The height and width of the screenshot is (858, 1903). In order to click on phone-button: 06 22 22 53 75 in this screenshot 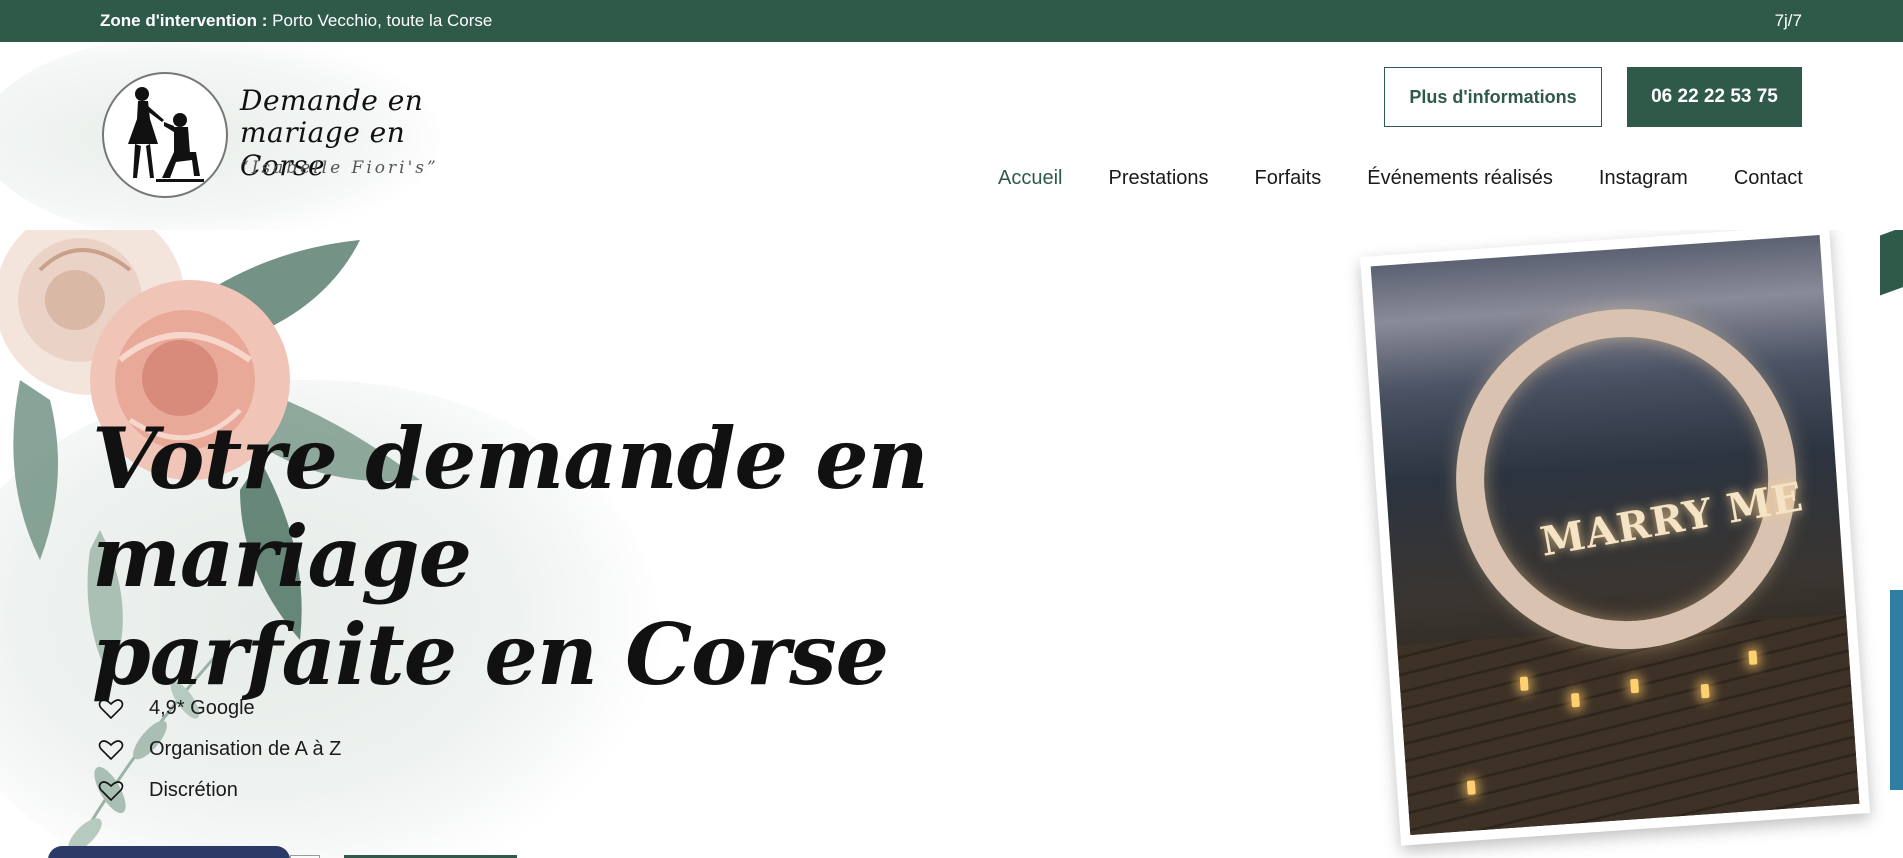, I will do `click(1714, 97)`.